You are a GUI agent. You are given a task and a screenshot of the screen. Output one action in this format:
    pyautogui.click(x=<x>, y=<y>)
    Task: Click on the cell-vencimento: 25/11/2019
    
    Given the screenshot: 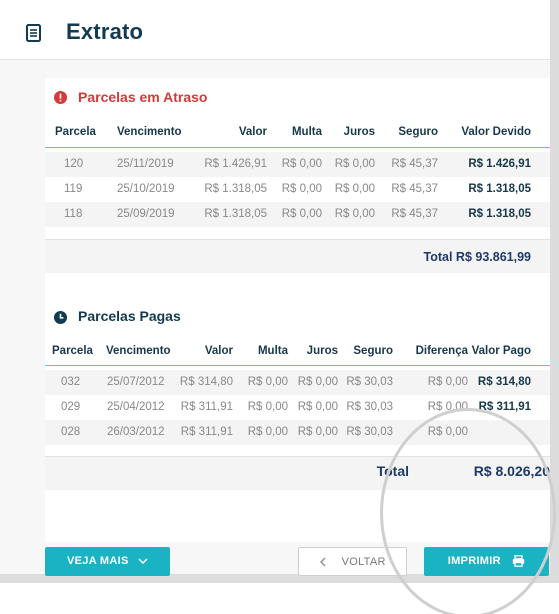 What is the action you would take?
    pyautogui.click(x=145, y=164)
    